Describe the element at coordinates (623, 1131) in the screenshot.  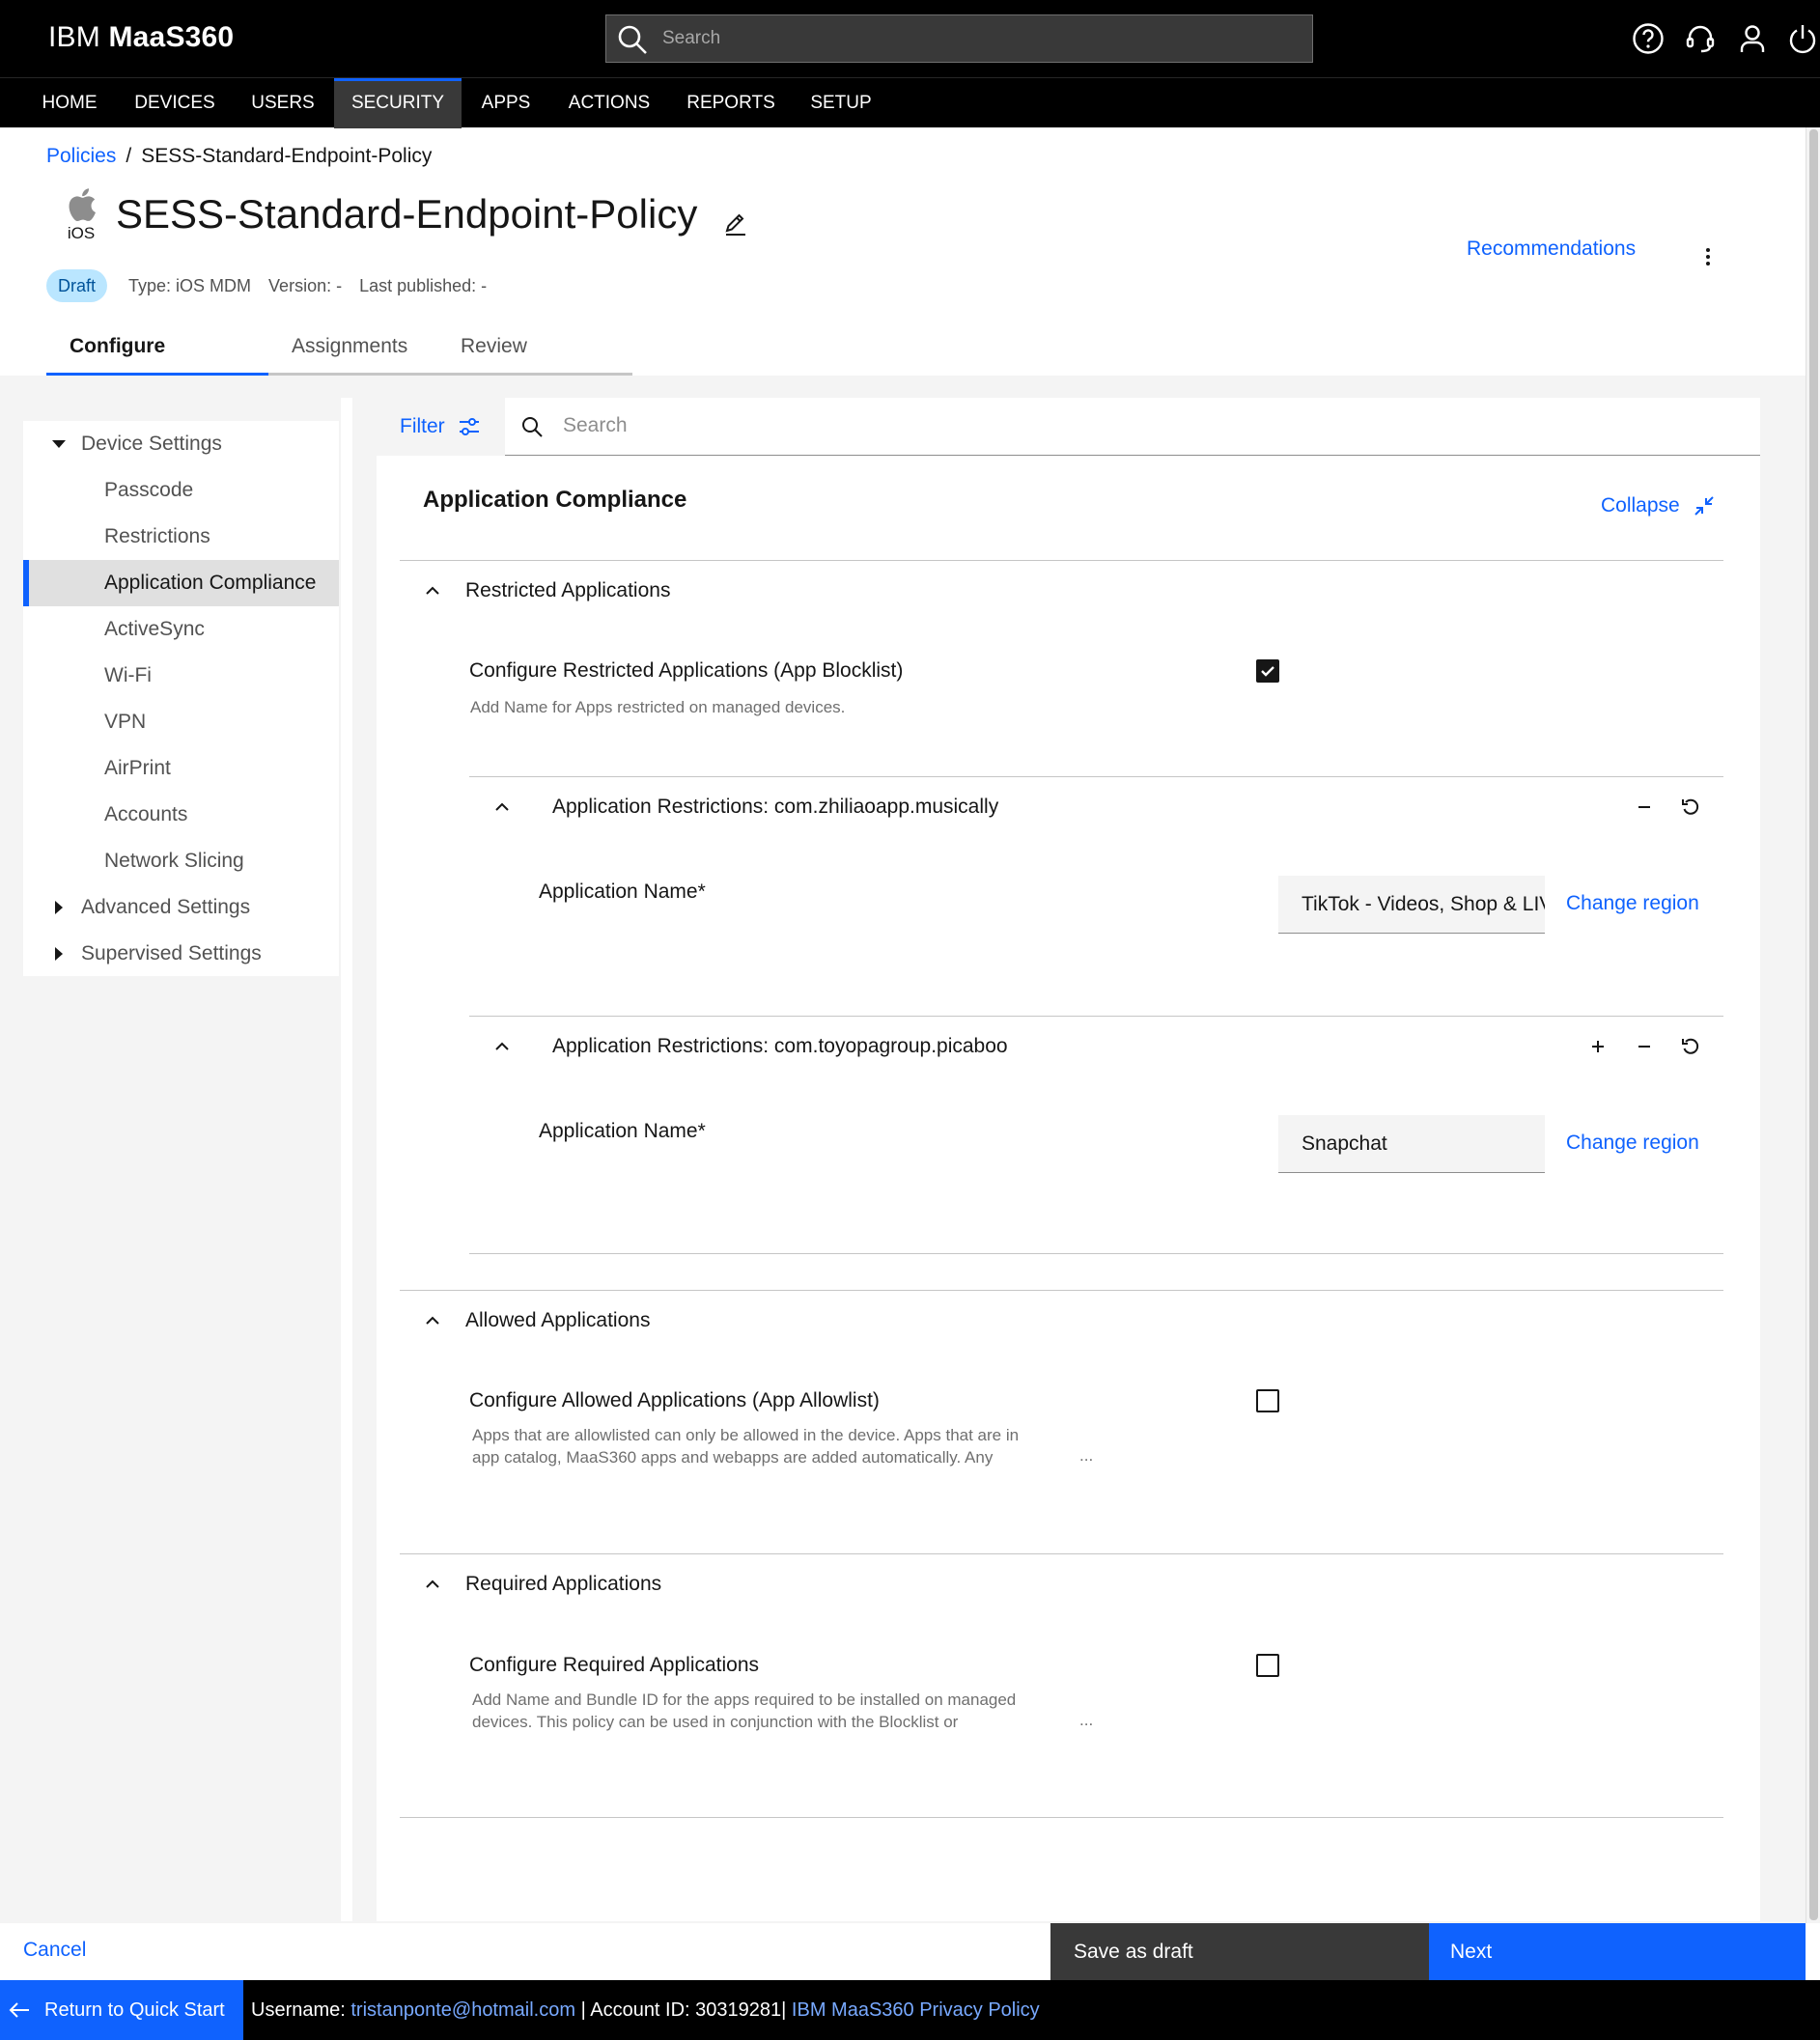
I see `application-name-label: Application Name*` at that location.